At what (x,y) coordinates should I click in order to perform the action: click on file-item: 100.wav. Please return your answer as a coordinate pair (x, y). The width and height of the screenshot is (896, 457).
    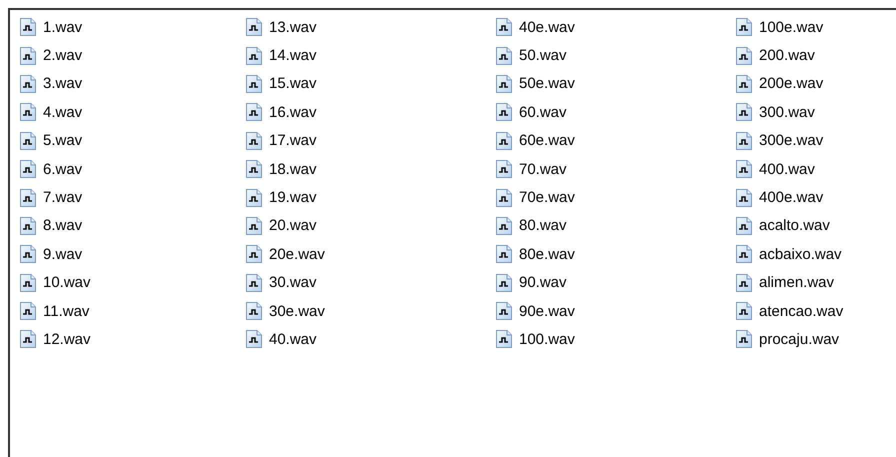
    Looking at the image, I should click on (535, 339).